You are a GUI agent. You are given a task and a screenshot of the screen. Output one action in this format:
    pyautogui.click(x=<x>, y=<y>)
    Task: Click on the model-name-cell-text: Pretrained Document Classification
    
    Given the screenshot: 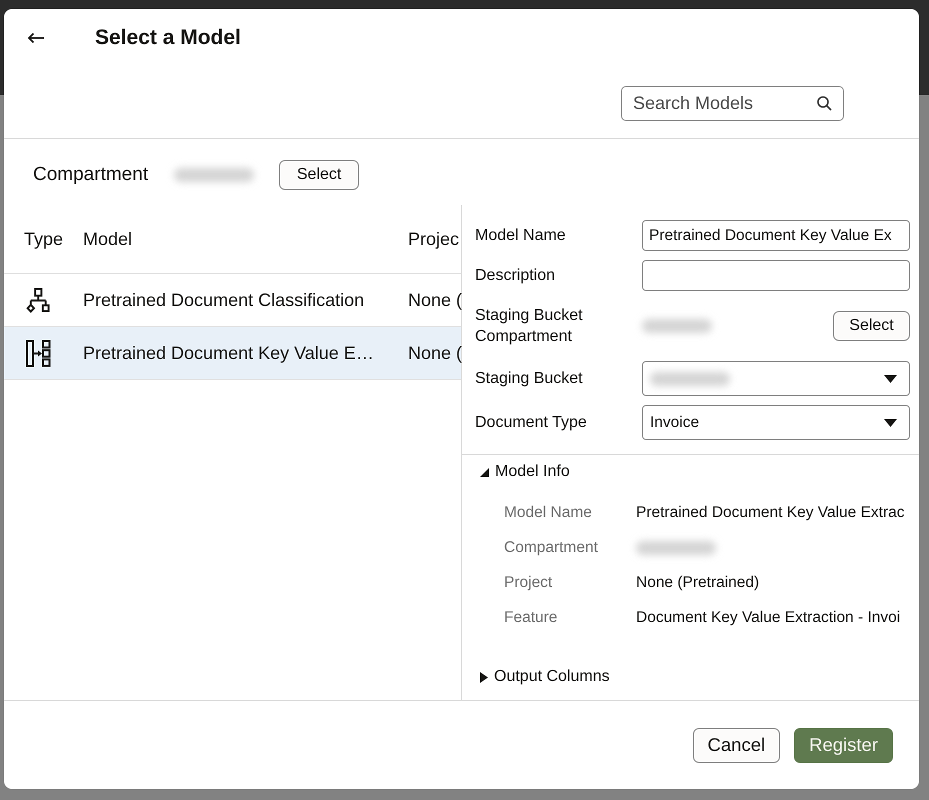 What is the action you would take?
    pyautogui.click(x=224, y=300)
    